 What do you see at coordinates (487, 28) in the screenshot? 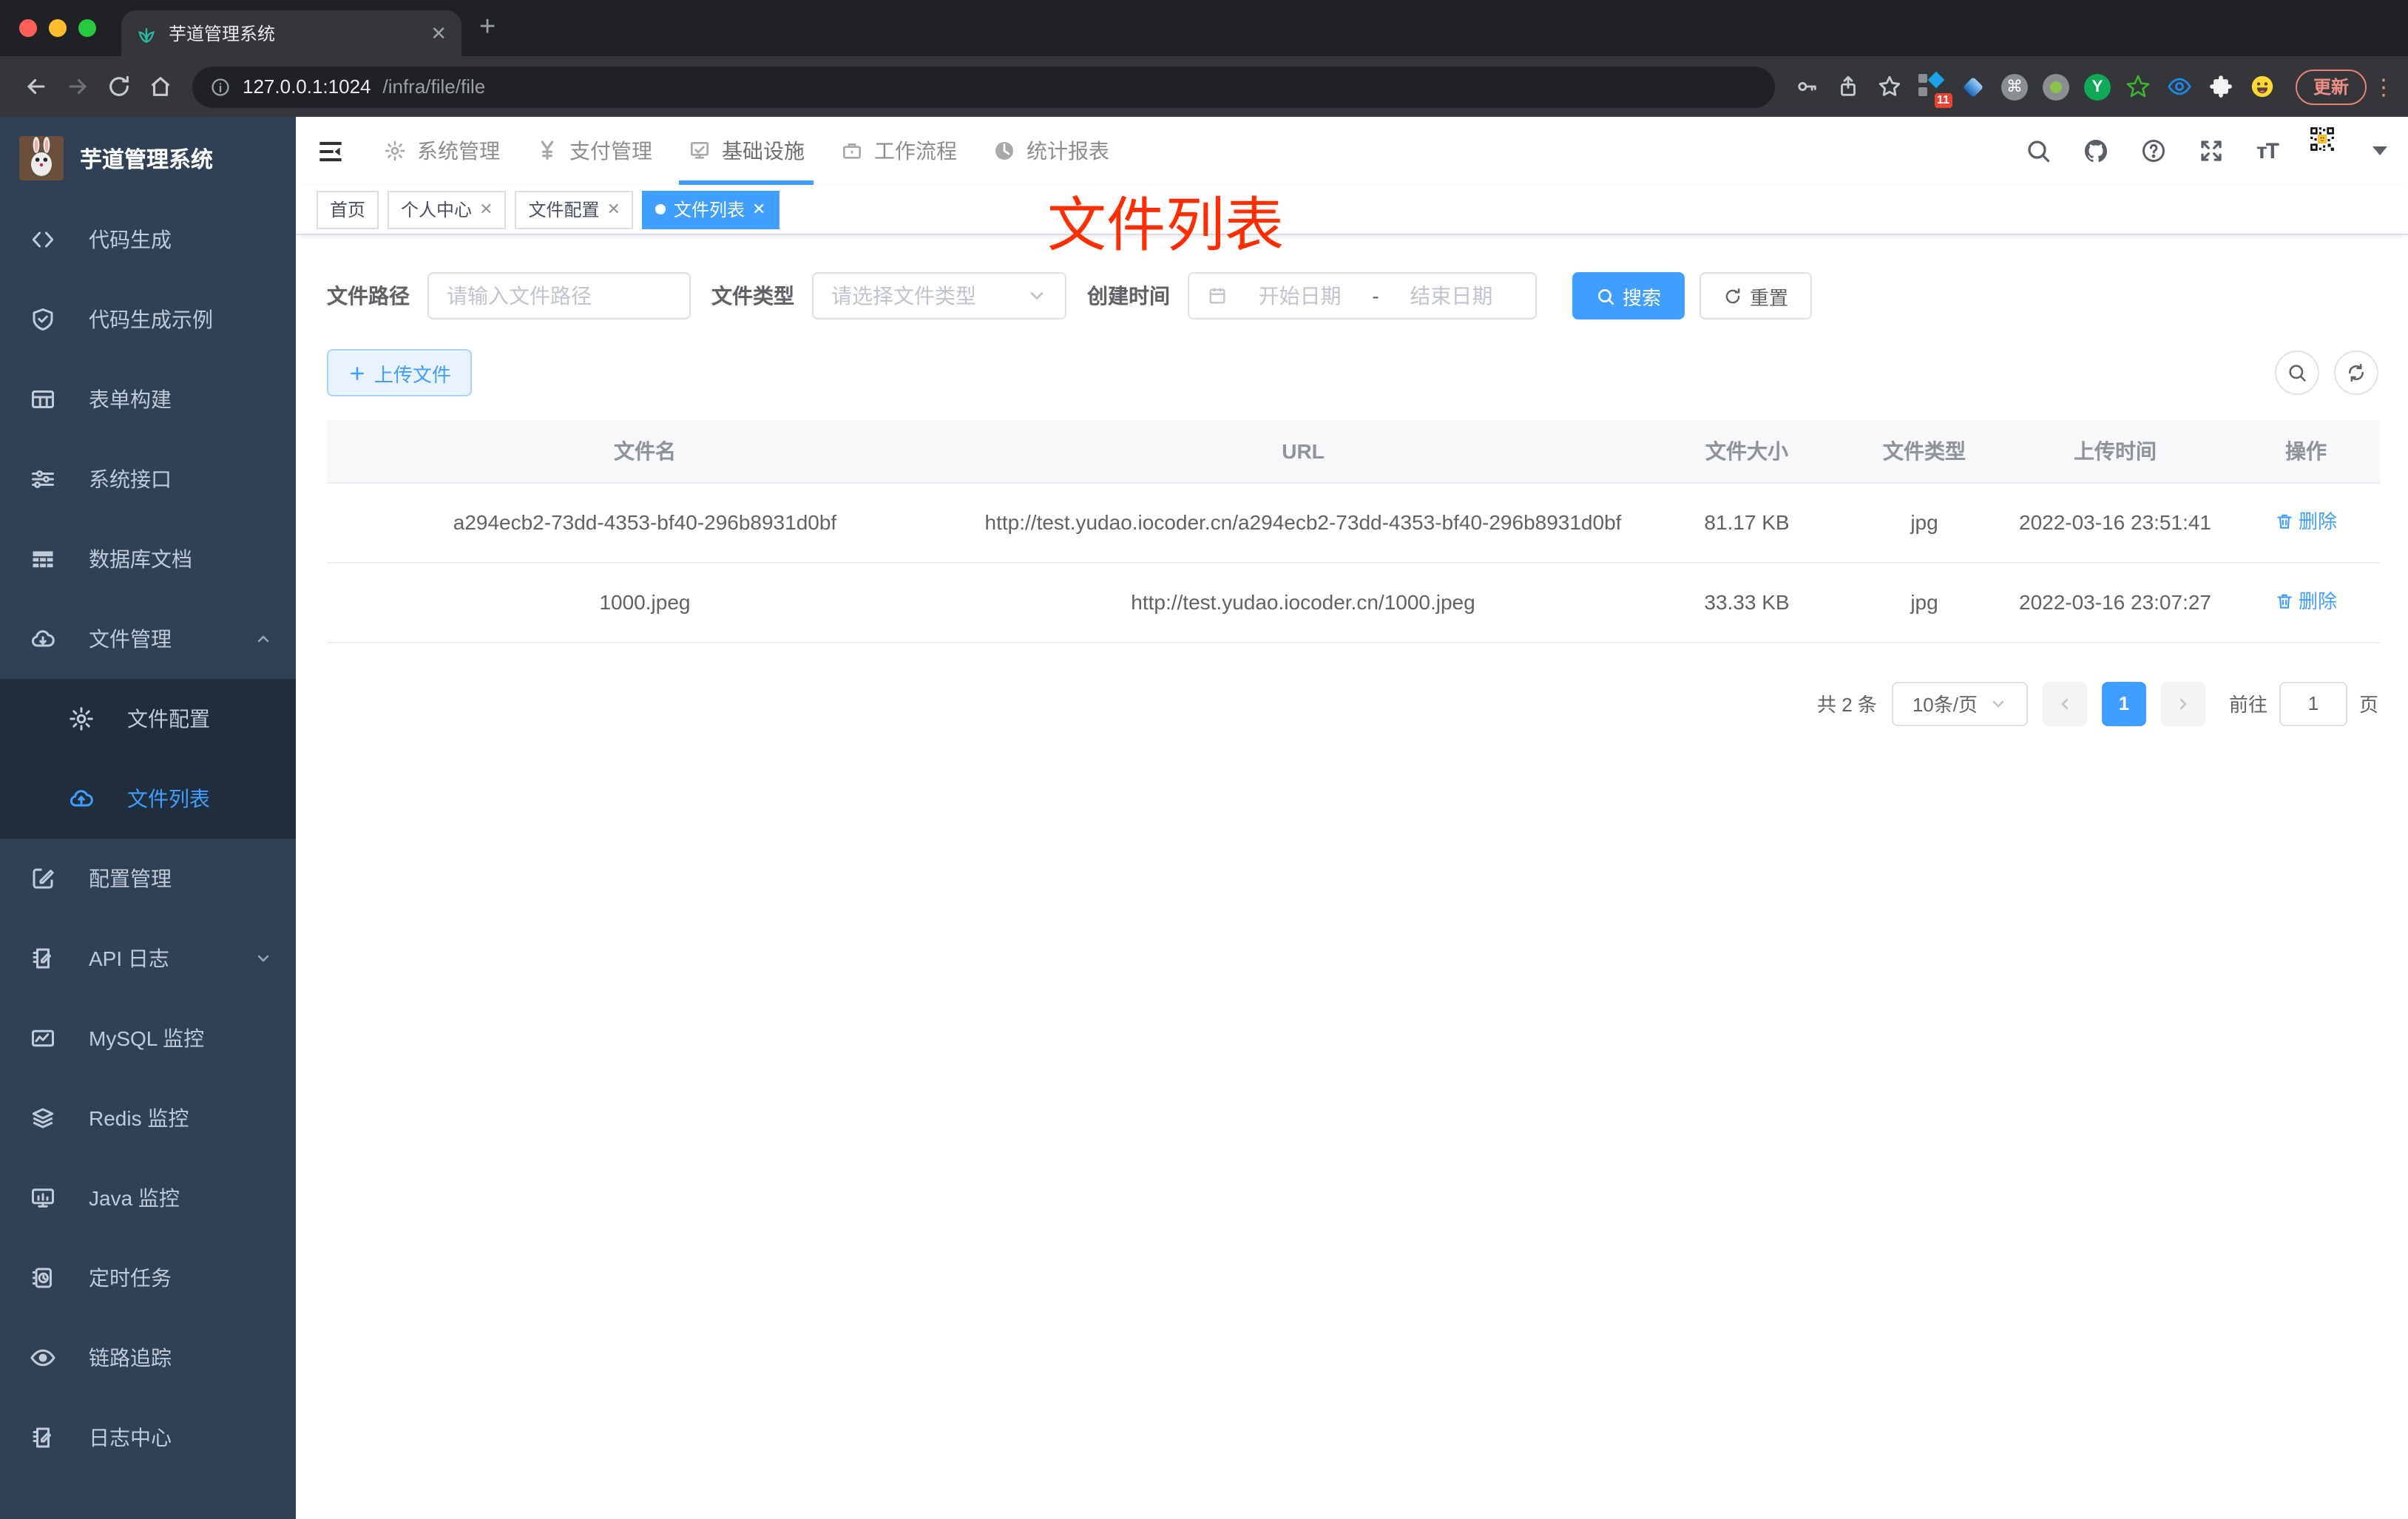
I see `new-tab-button: +` at bounding box center [487, 28].